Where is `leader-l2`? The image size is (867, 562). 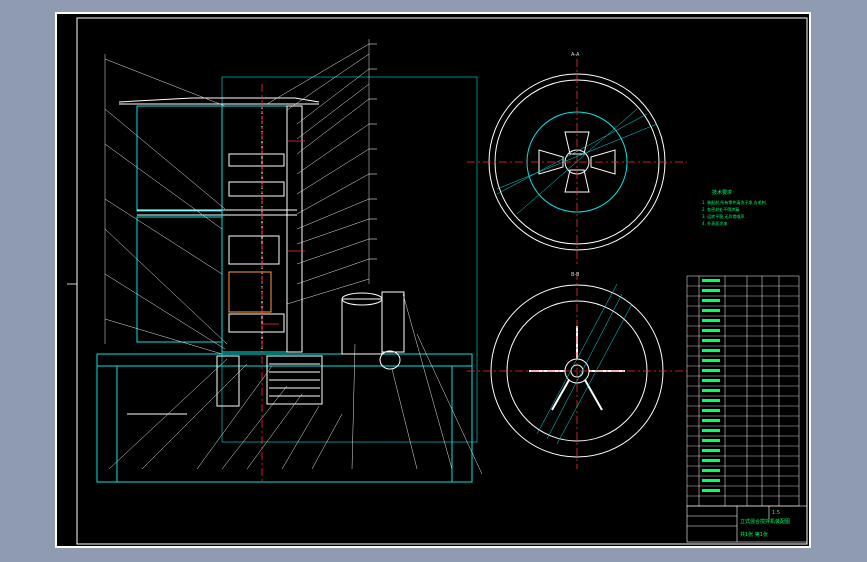 leader-l2 is located at coordinates (165, 159).